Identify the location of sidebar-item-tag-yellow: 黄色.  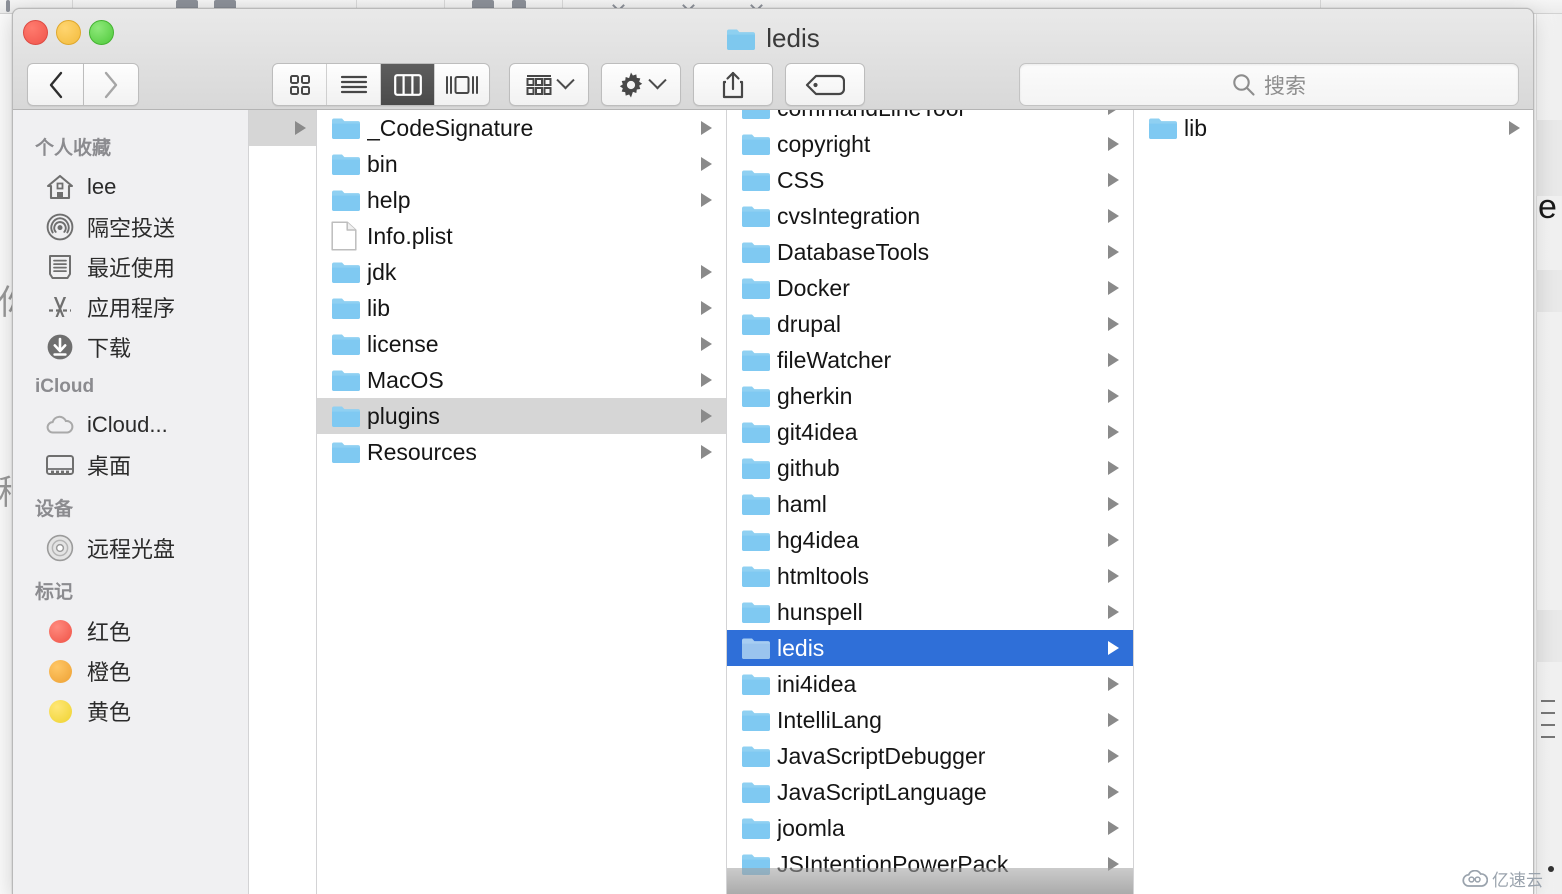
(130, 711).